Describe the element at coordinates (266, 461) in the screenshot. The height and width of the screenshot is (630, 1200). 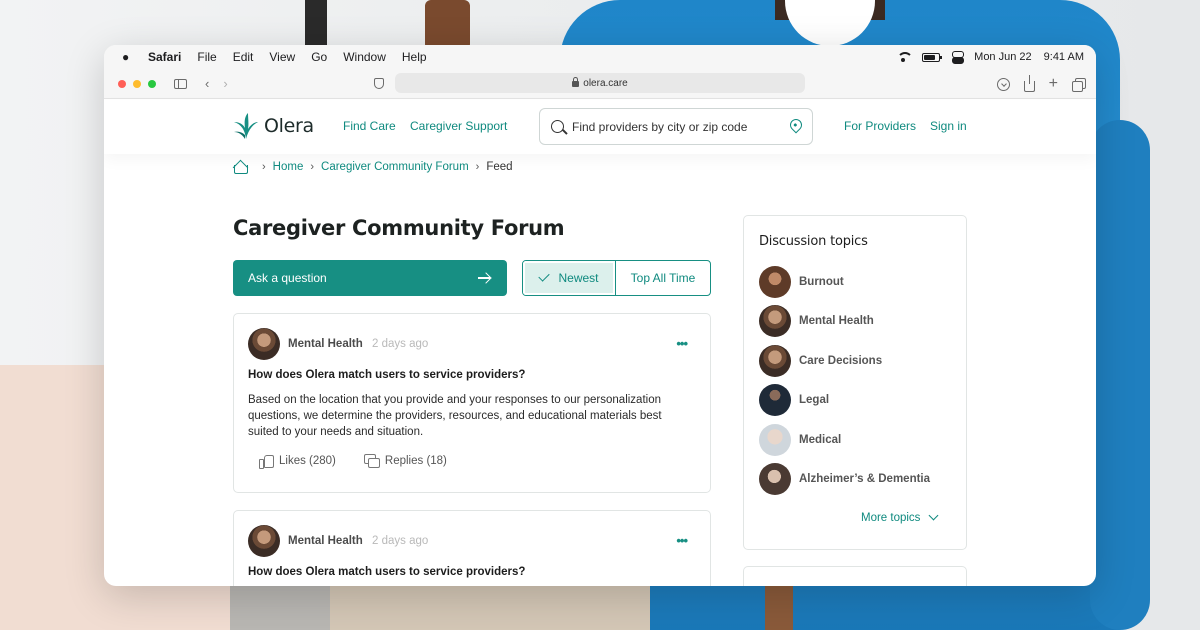
I see `thumbs-up-icon` at that location.